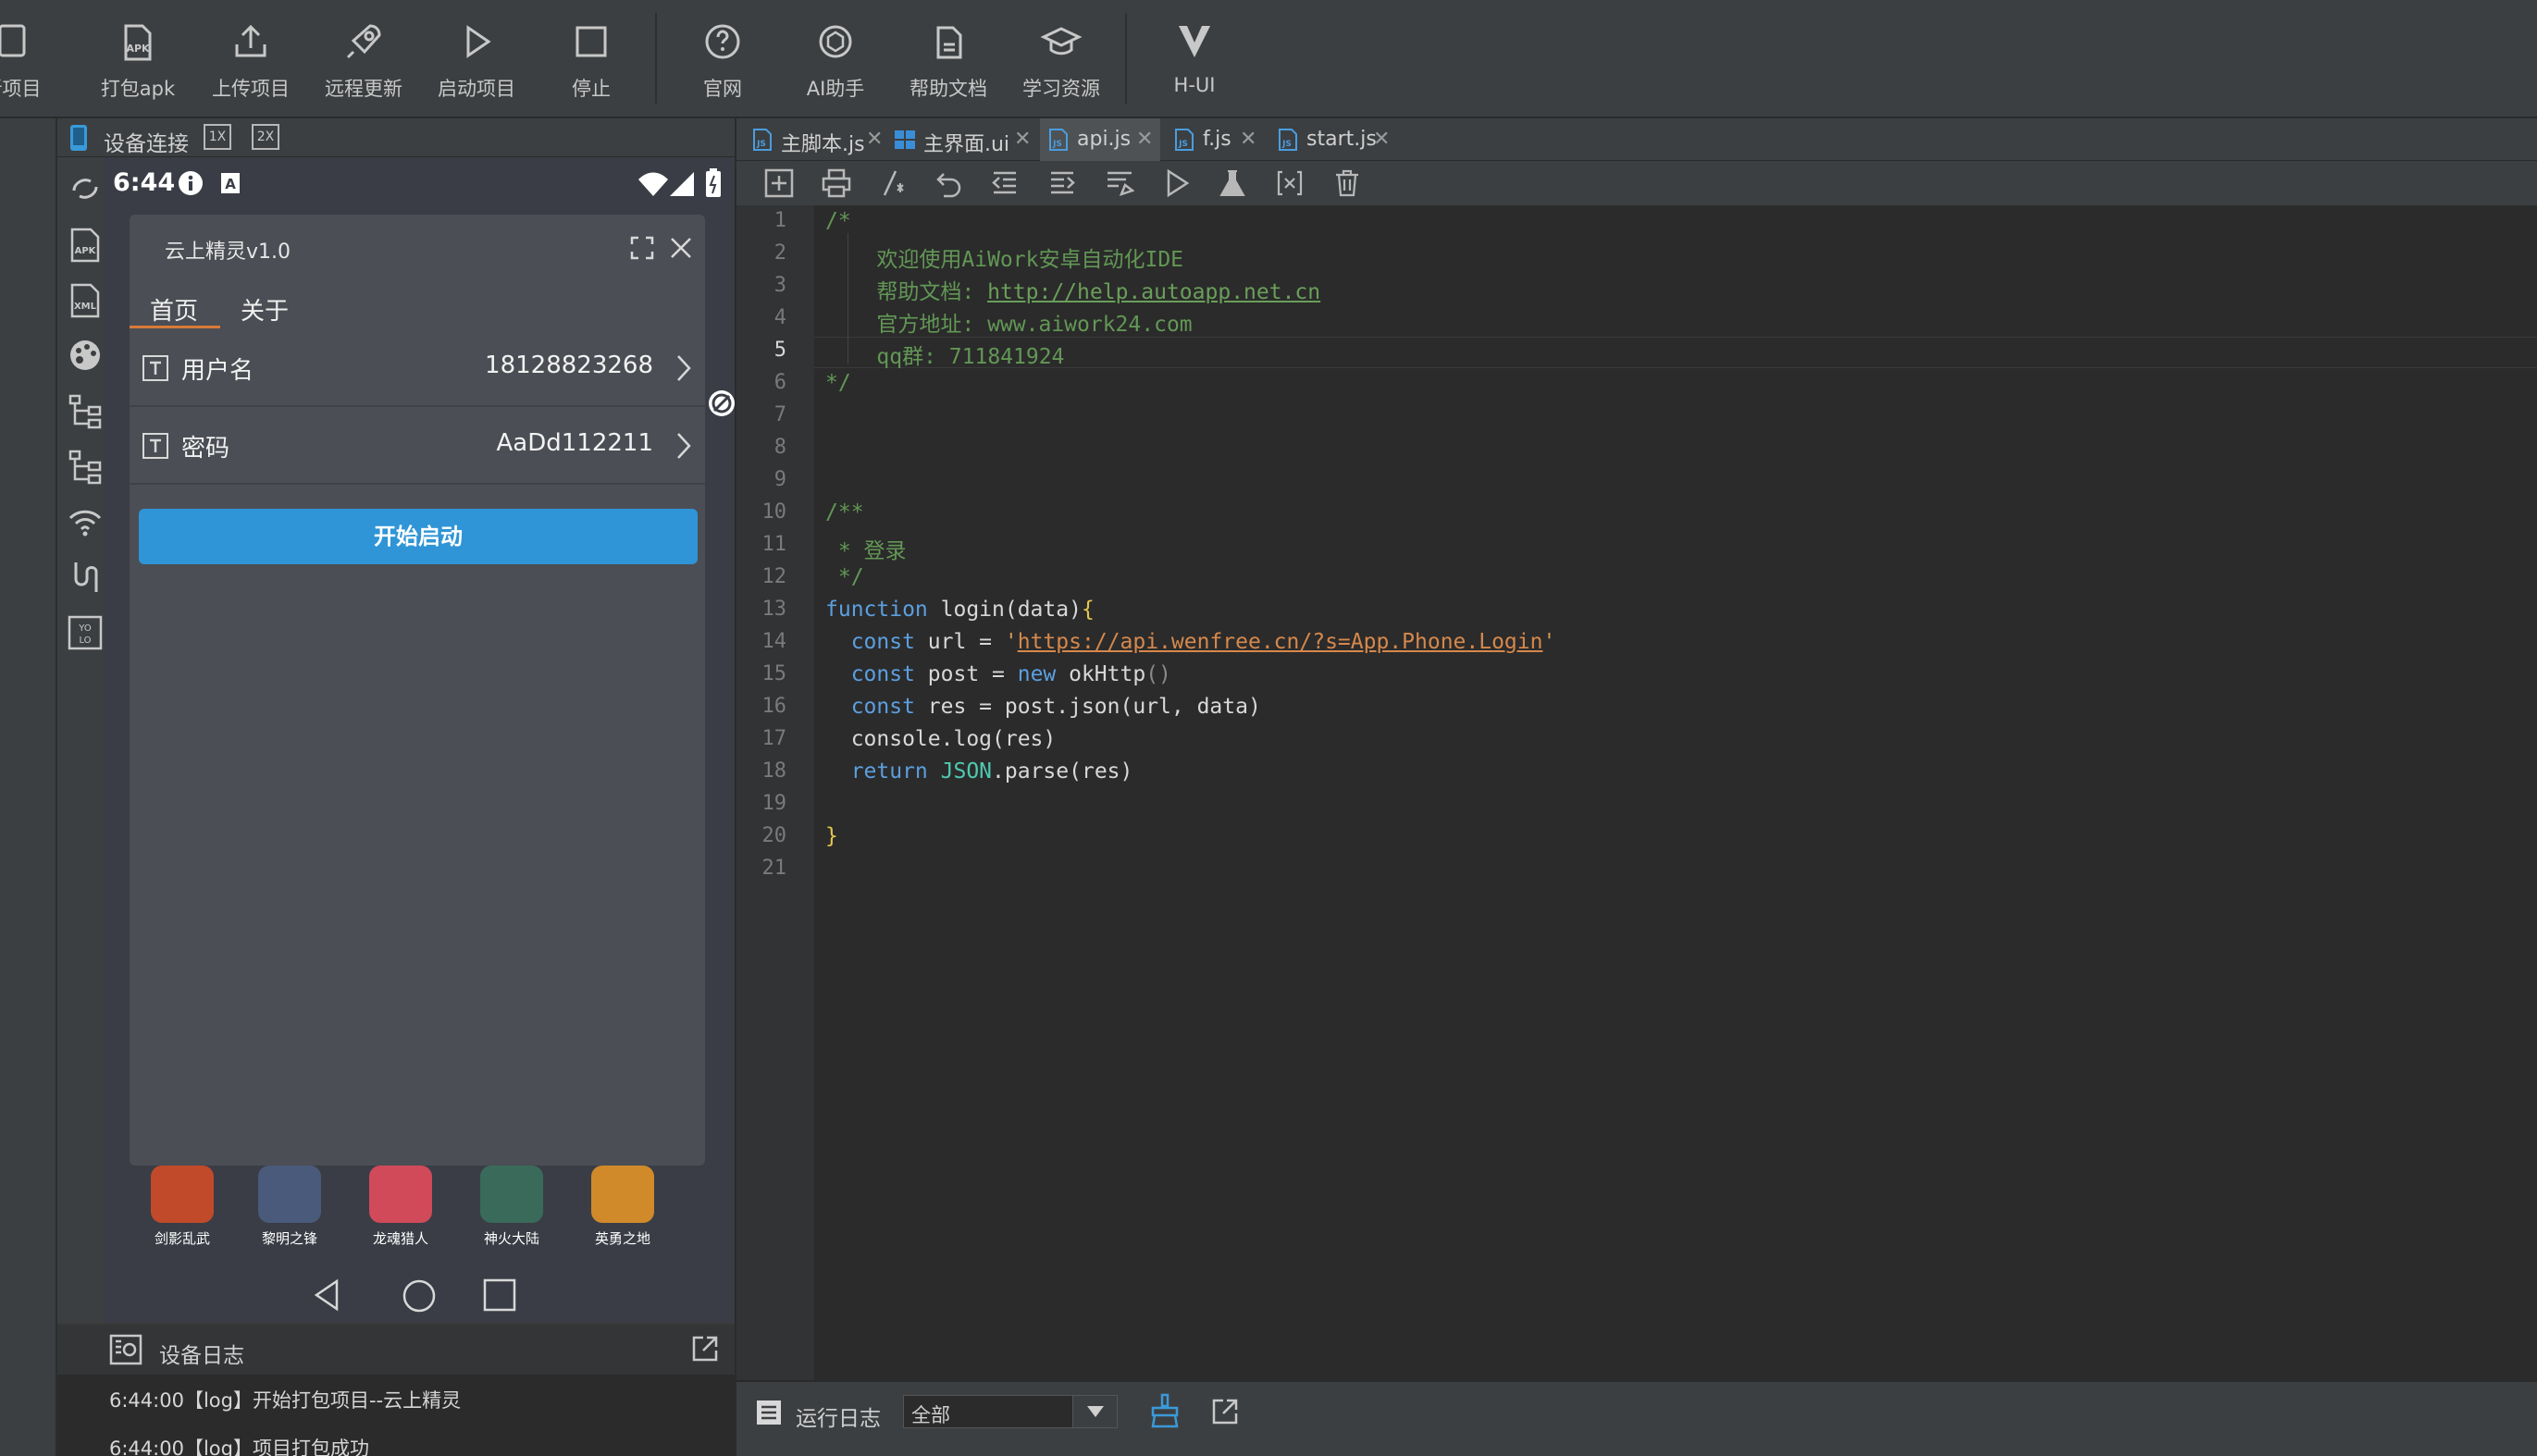 This screenshot has width=2537, height=1456. I want to click on help-docs-link: http://help.autoapp.net.cn, so click(1153, 292).